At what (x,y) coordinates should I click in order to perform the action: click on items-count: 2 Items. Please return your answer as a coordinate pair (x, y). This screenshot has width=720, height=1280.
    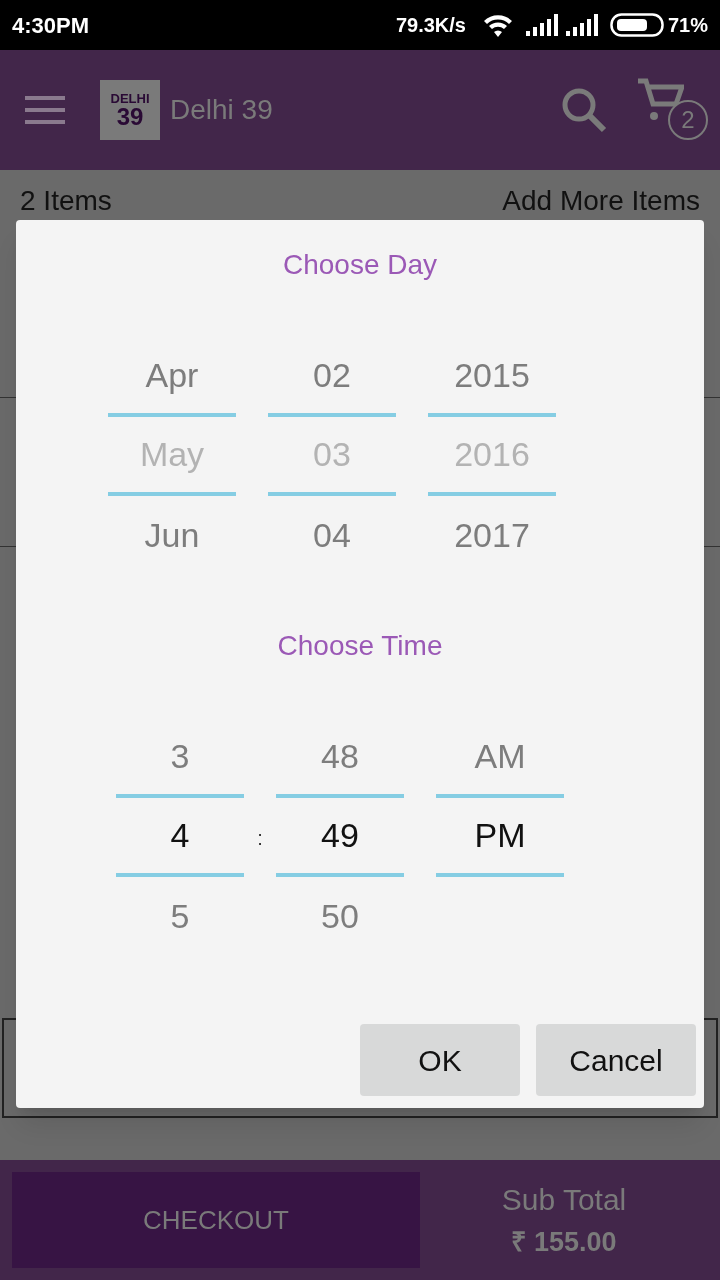
    Looking at the image, I should click on (66, 201).